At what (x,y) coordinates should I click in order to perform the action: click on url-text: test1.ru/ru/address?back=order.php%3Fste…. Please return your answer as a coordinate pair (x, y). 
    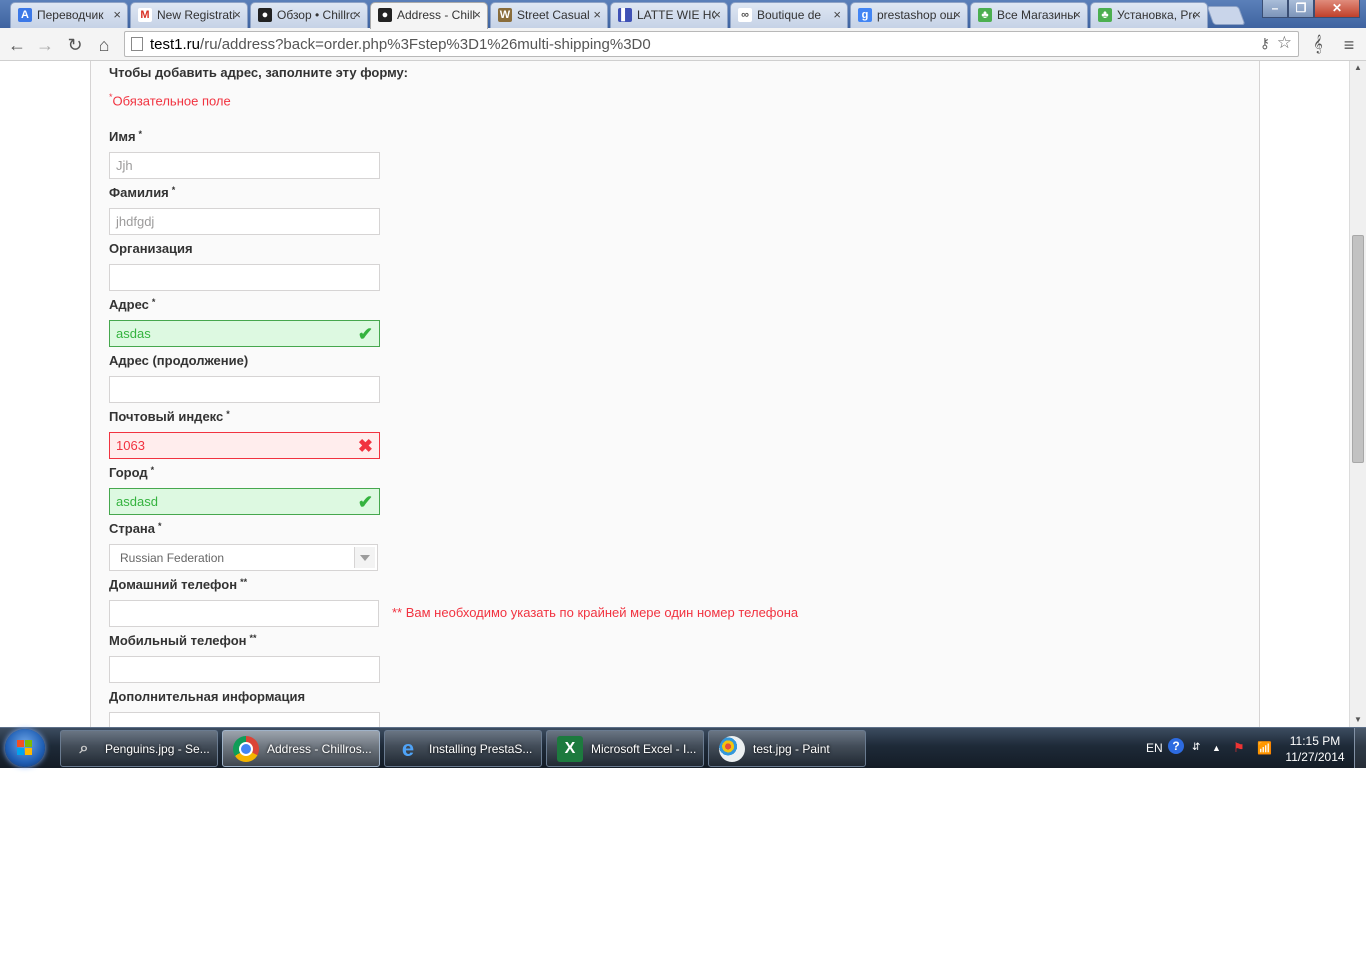
    Looking at the image, I should click on (400, 44).